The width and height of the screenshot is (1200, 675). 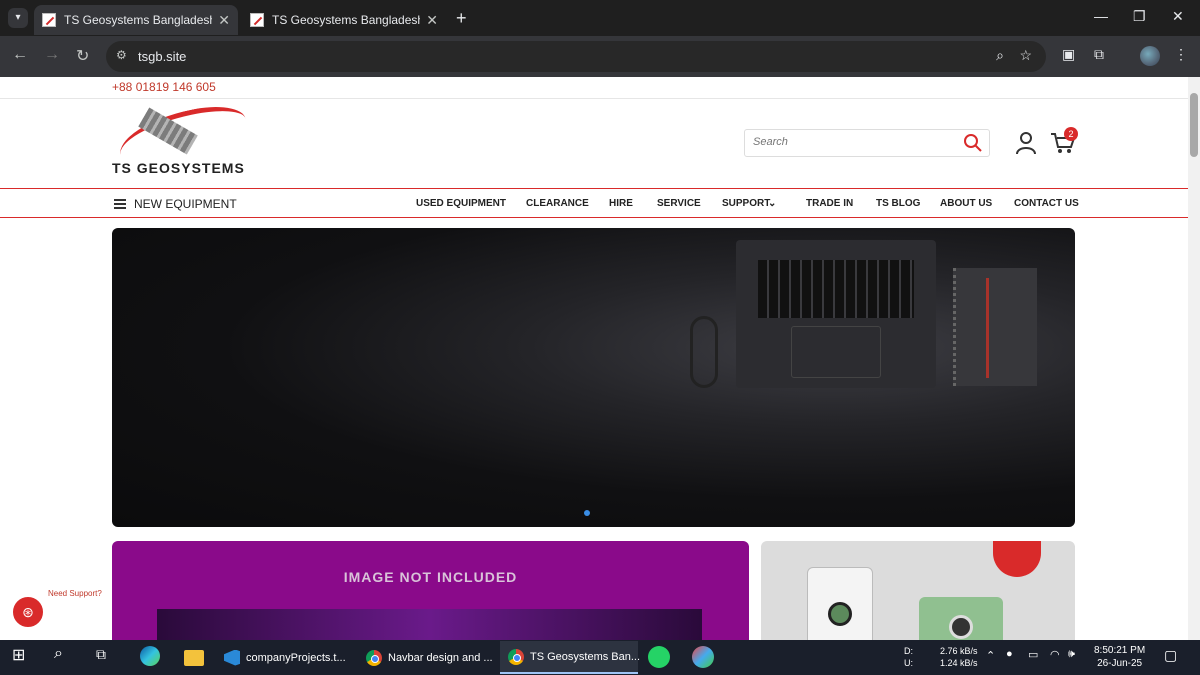 I want to click on nav-ts-blog: TS BLOG, so click(x=898, y=203).